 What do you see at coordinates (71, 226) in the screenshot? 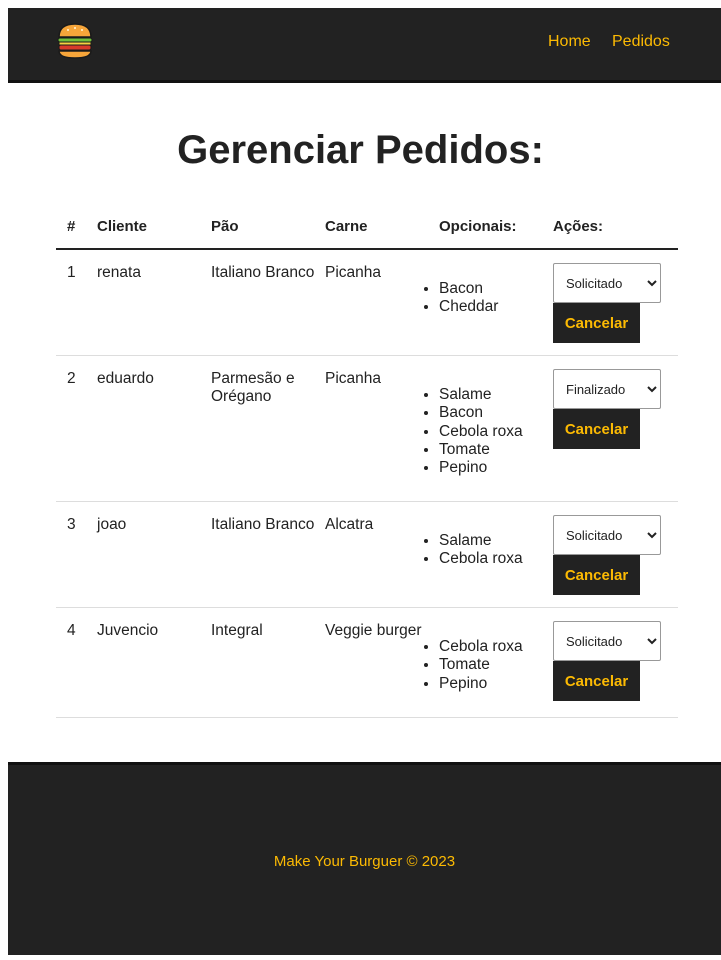
I see `header-id: #` at bounding box center [71, 226].